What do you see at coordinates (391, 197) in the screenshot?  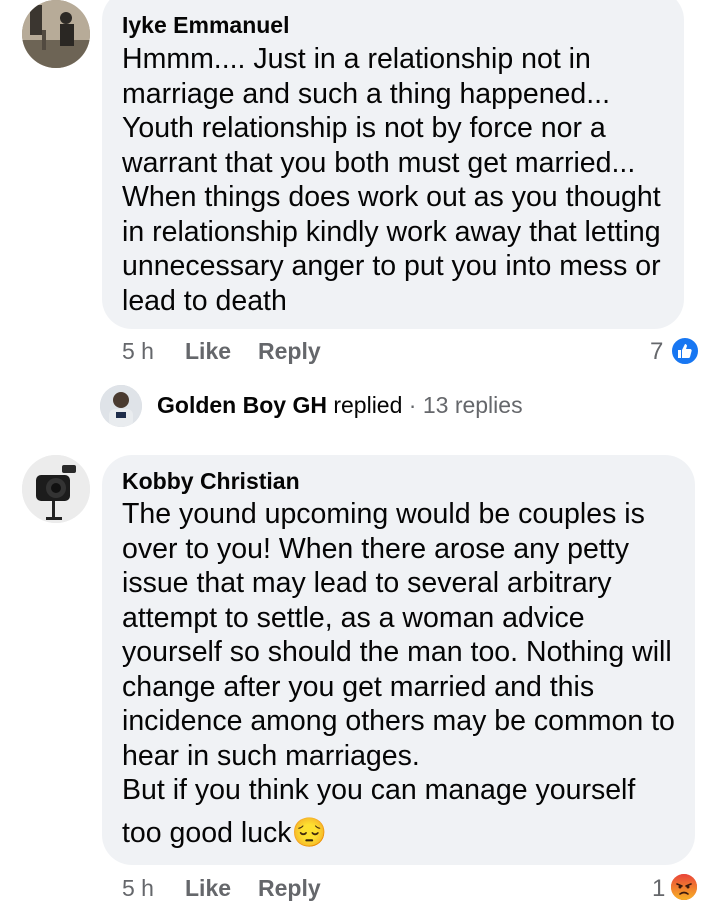 I see `comment-line: When things does work out as you thought` at bounding box center [391, 197].